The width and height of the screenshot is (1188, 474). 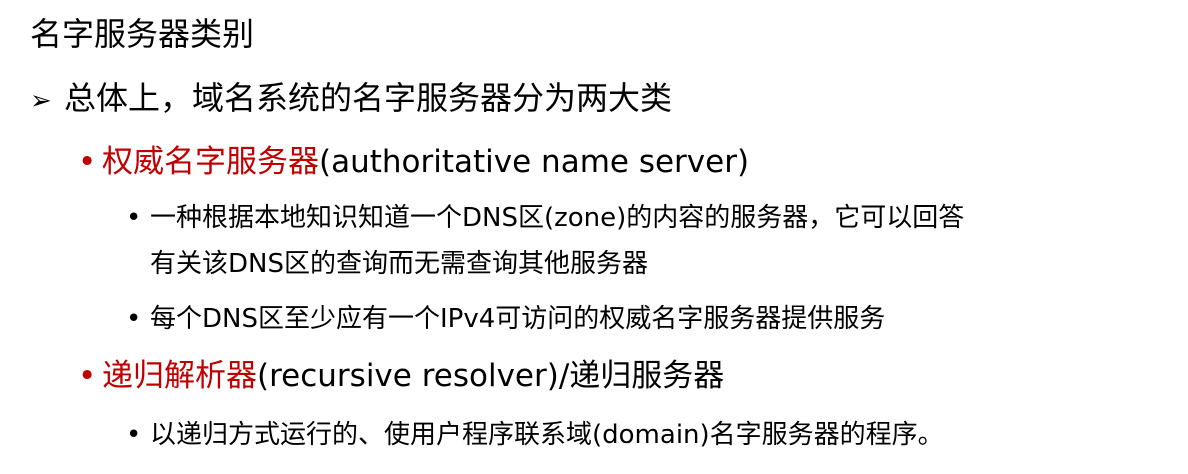 What do you see at coordinates (491, 376) in the screenshot?
I see `category-desc: (recursive resolver)/递归服务器` at bounding box center [491, 376].